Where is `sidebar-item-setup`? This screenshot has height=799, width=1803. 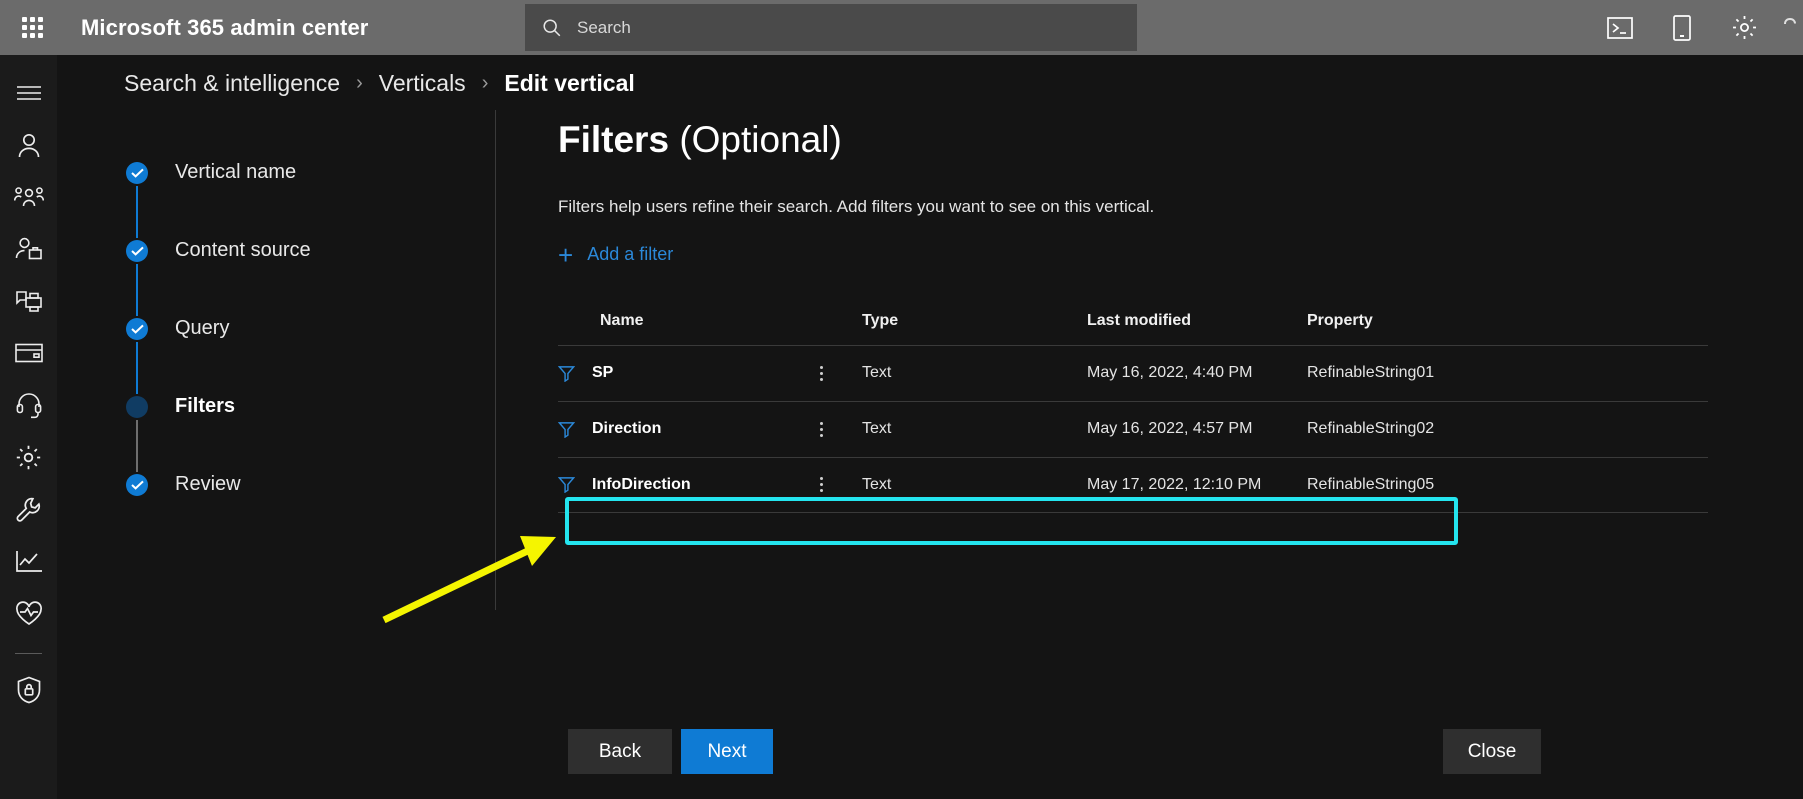 sidebar-item-setup is located at coordinates (28, 509).